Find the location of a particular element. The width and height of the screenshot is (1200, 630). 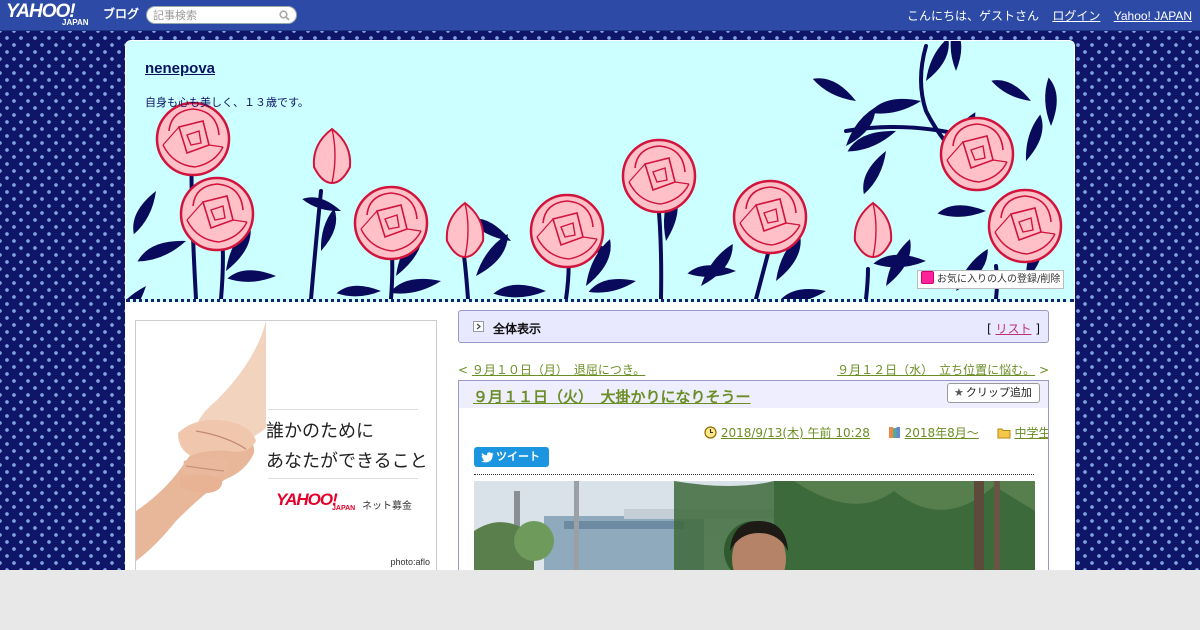

list-link-group: [ リスト ] is located at coordinates (1013, 328).